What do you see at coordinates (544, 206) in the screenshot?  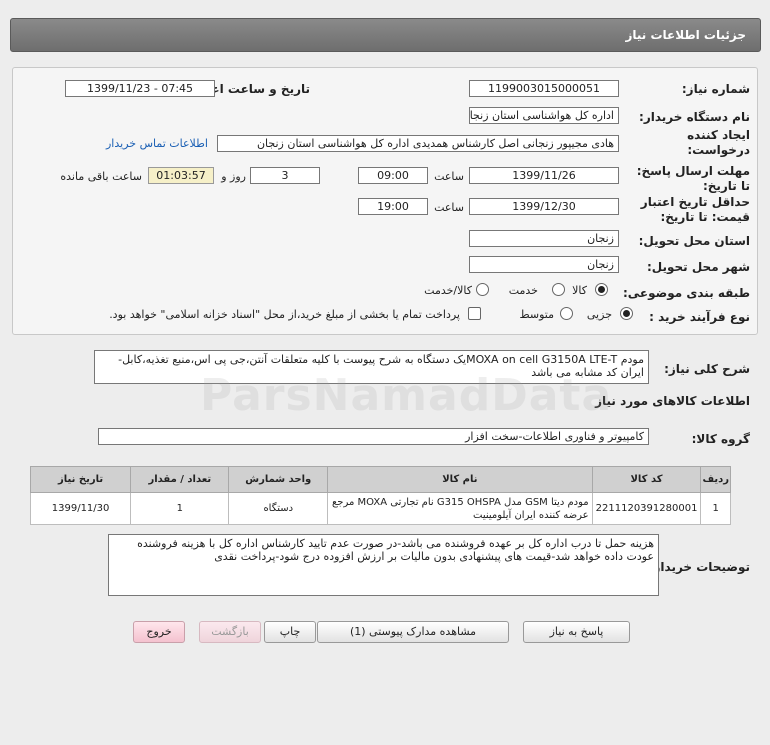 I see `validity-date-field: 1399/12/30` at bounding box center [544, 206].